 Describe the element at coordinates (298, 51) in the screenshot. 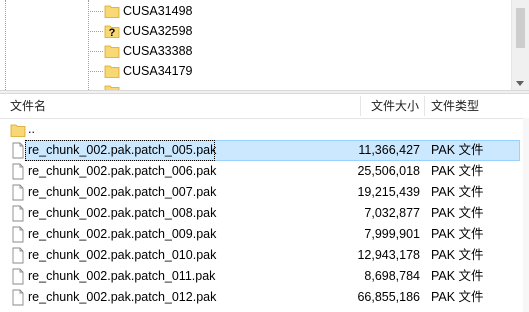

I see `tree-item: CUSA33388` at that location.